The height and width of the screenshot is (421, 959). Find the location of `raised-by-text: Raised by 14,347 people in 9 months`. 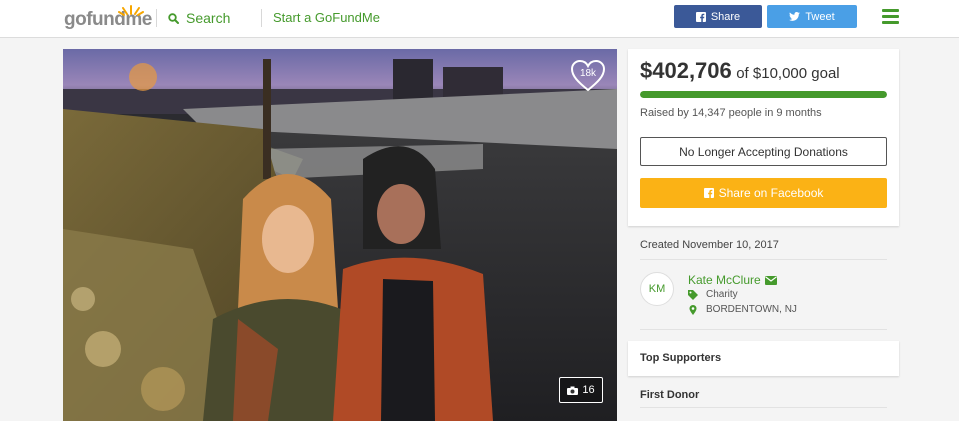

raised-by-text: Raised by 14,347 people in 9 months is located at coordinates (731, 113).